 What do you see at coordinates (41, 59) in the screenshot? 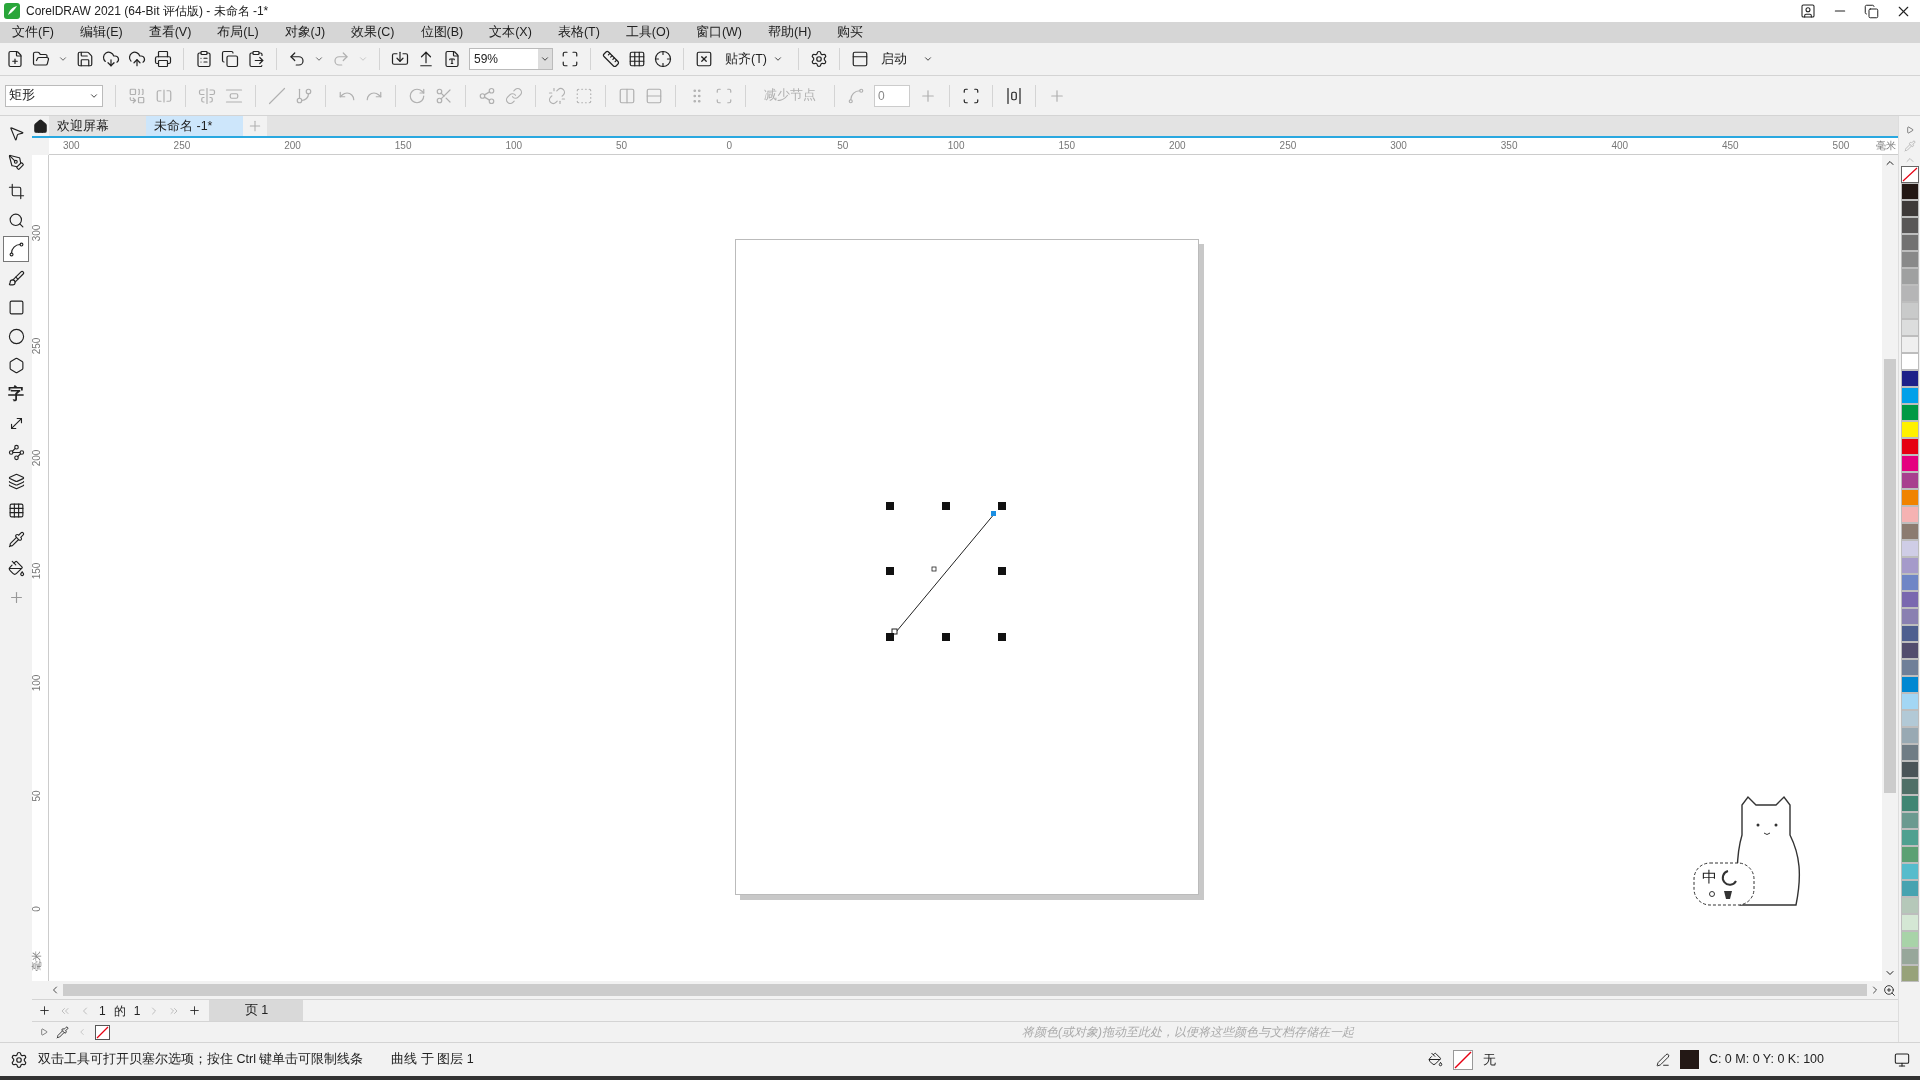
I see `open-folder-icon` at bounding box center [41, 59].